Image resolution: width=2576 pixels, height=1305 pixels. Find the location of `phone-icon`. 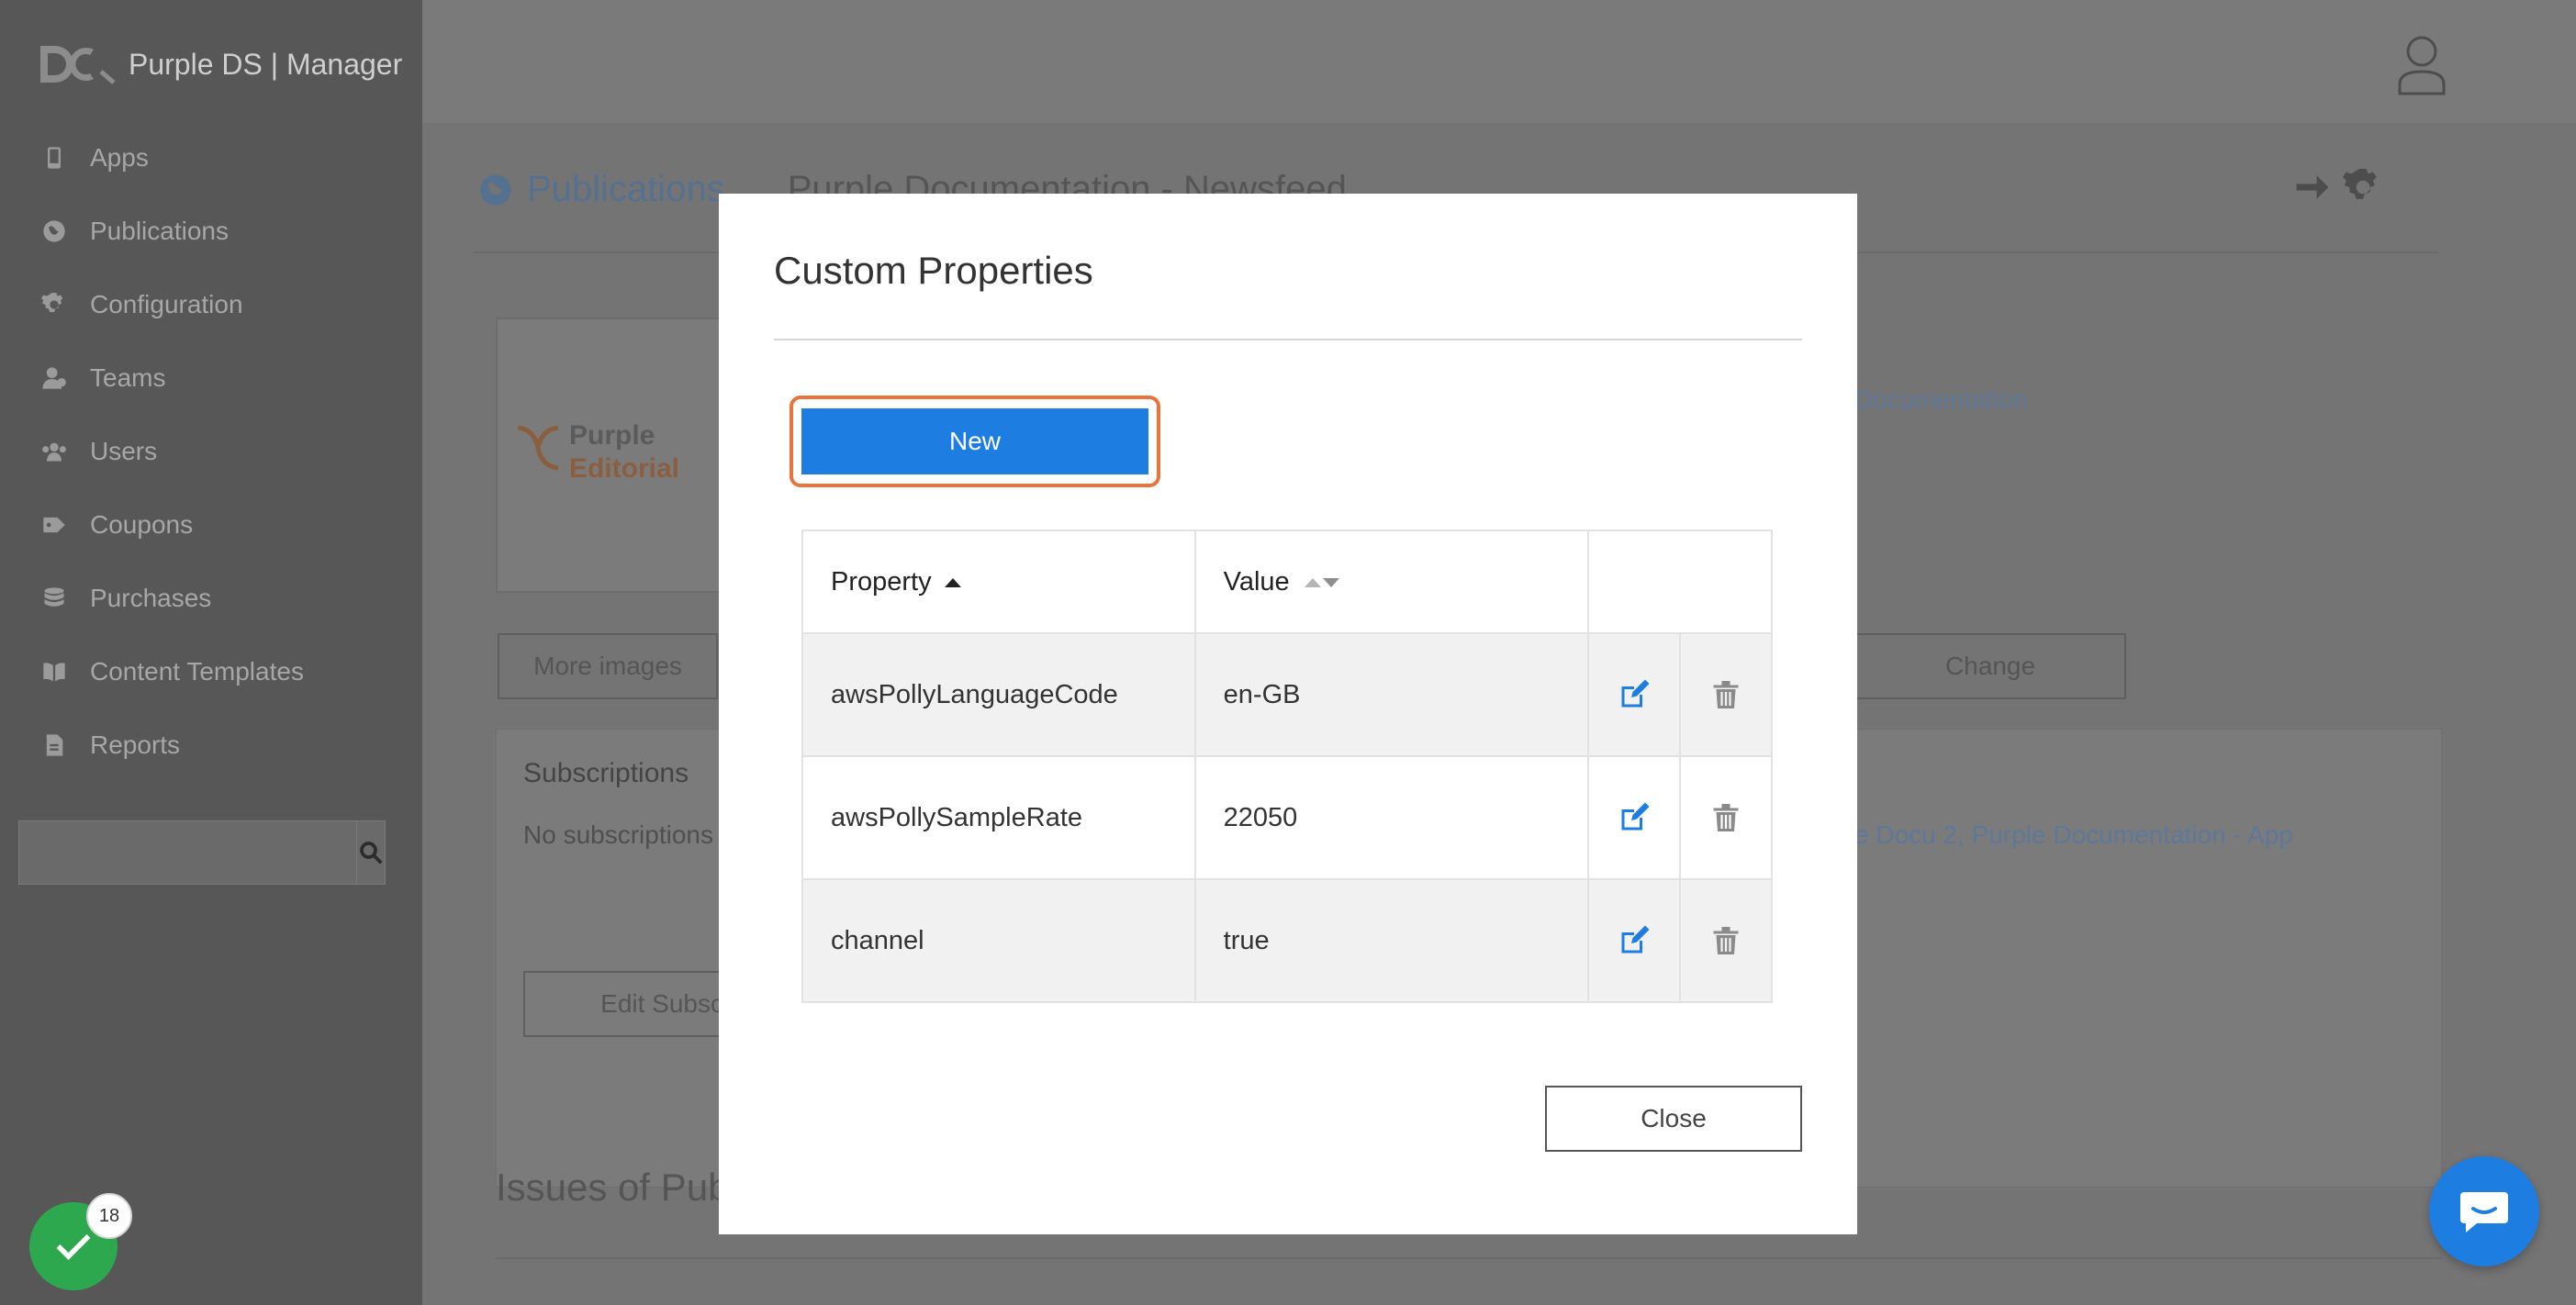

phone-icon is located at coordinates (54, 158).